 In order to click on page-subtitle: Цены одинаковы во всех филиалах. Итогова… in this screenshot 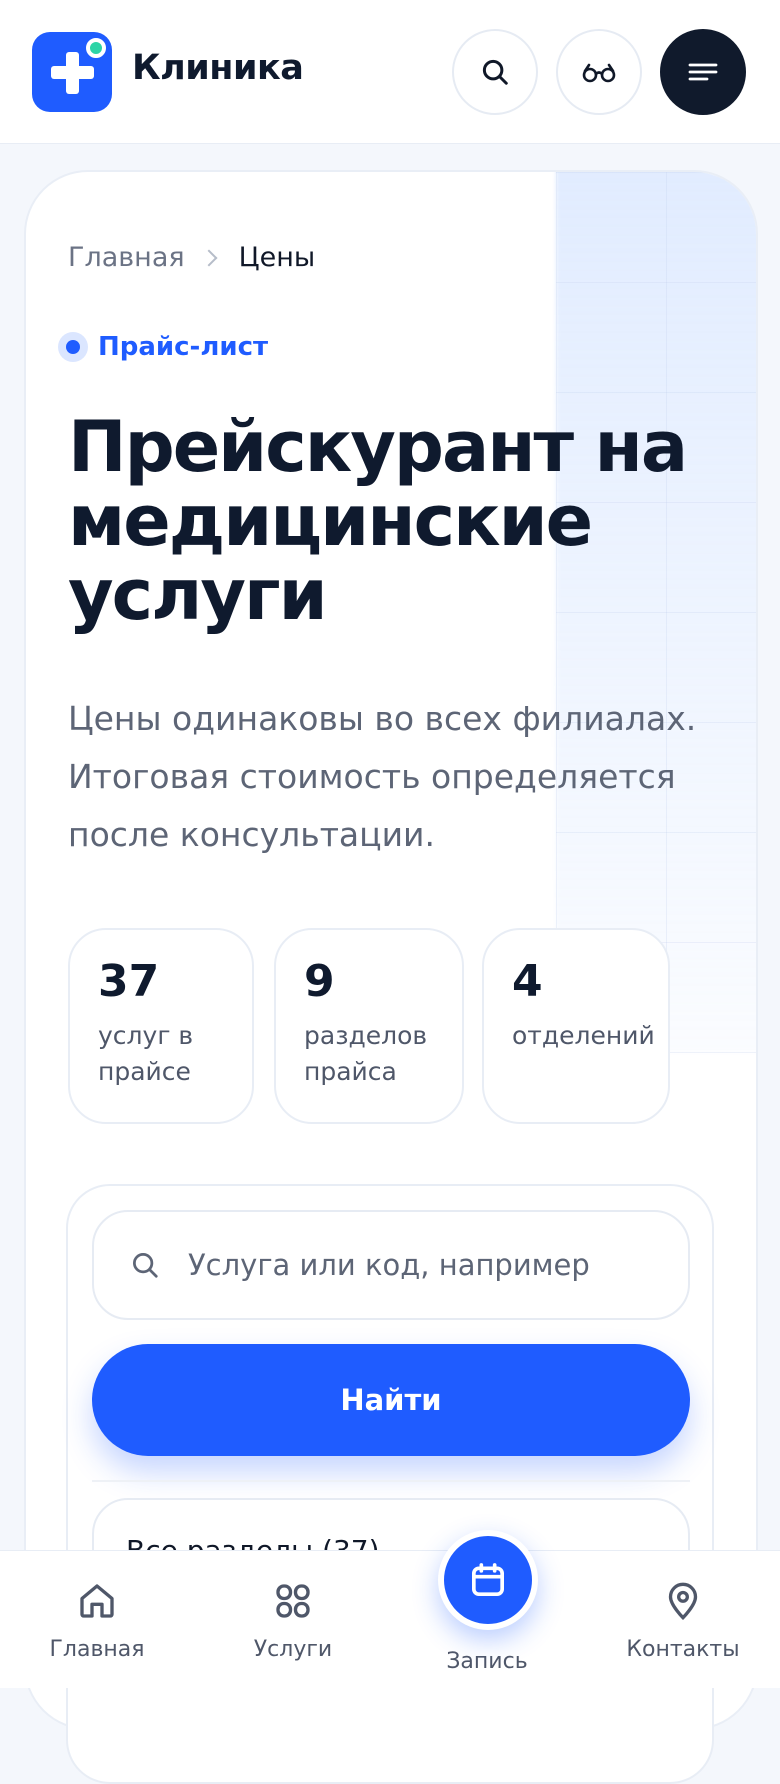, I will do `click(382, 776)`.